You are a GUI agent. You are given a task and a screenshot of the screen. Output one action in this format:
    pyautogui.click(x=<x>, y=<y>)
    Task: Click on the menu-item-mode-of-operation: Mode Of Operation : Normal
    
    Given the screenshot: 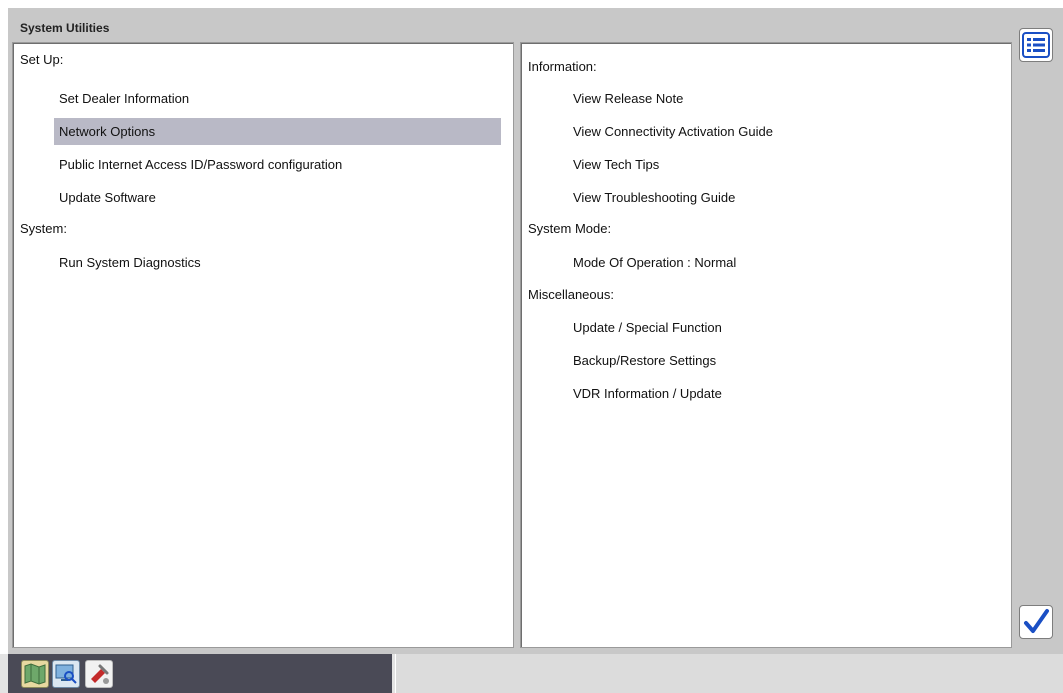 What is the action you would take?
    pyautogui.click(x=780, y=262)
    